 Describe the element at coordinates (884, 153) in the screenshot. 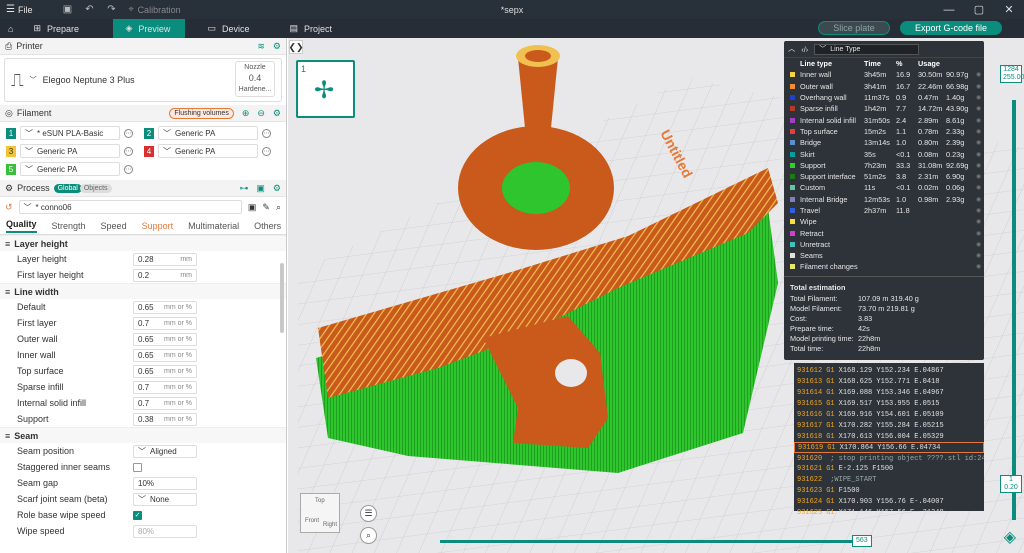

I see `legend-row: Skirt 35s <0.1 0.08m 0.23g ◉` at that location.